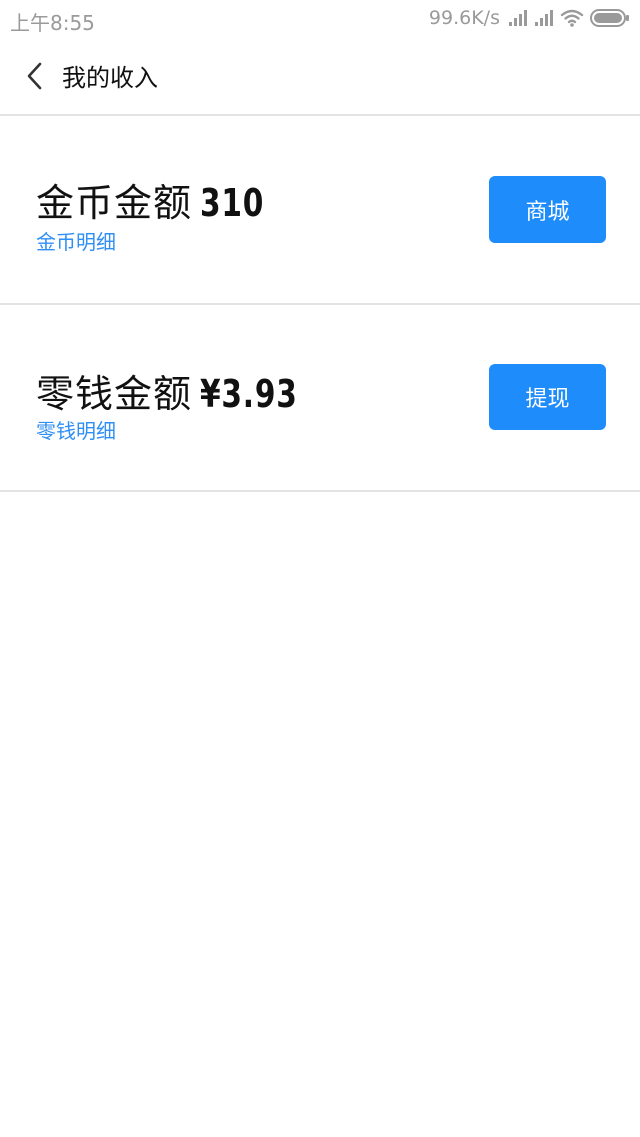  I want to click on mall-button: 商城, so click(547, 209).